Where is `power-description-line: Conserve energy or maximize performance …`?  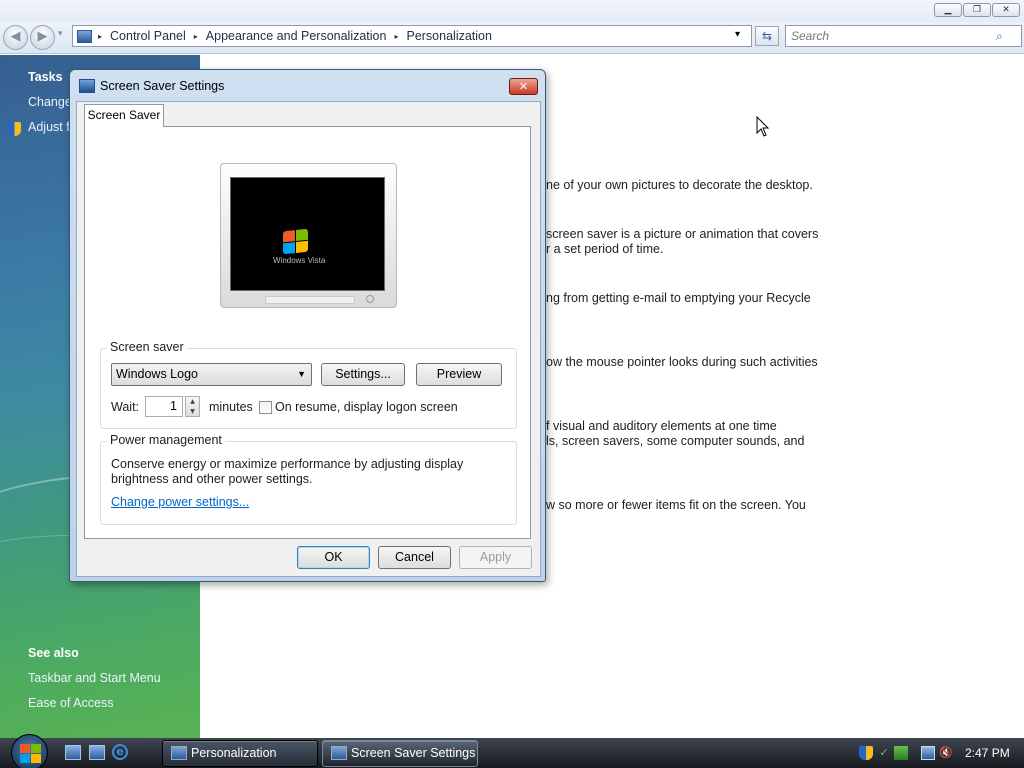 power-description-line: Conserve energy or maximize performance … is located at coordinates (287, 464).